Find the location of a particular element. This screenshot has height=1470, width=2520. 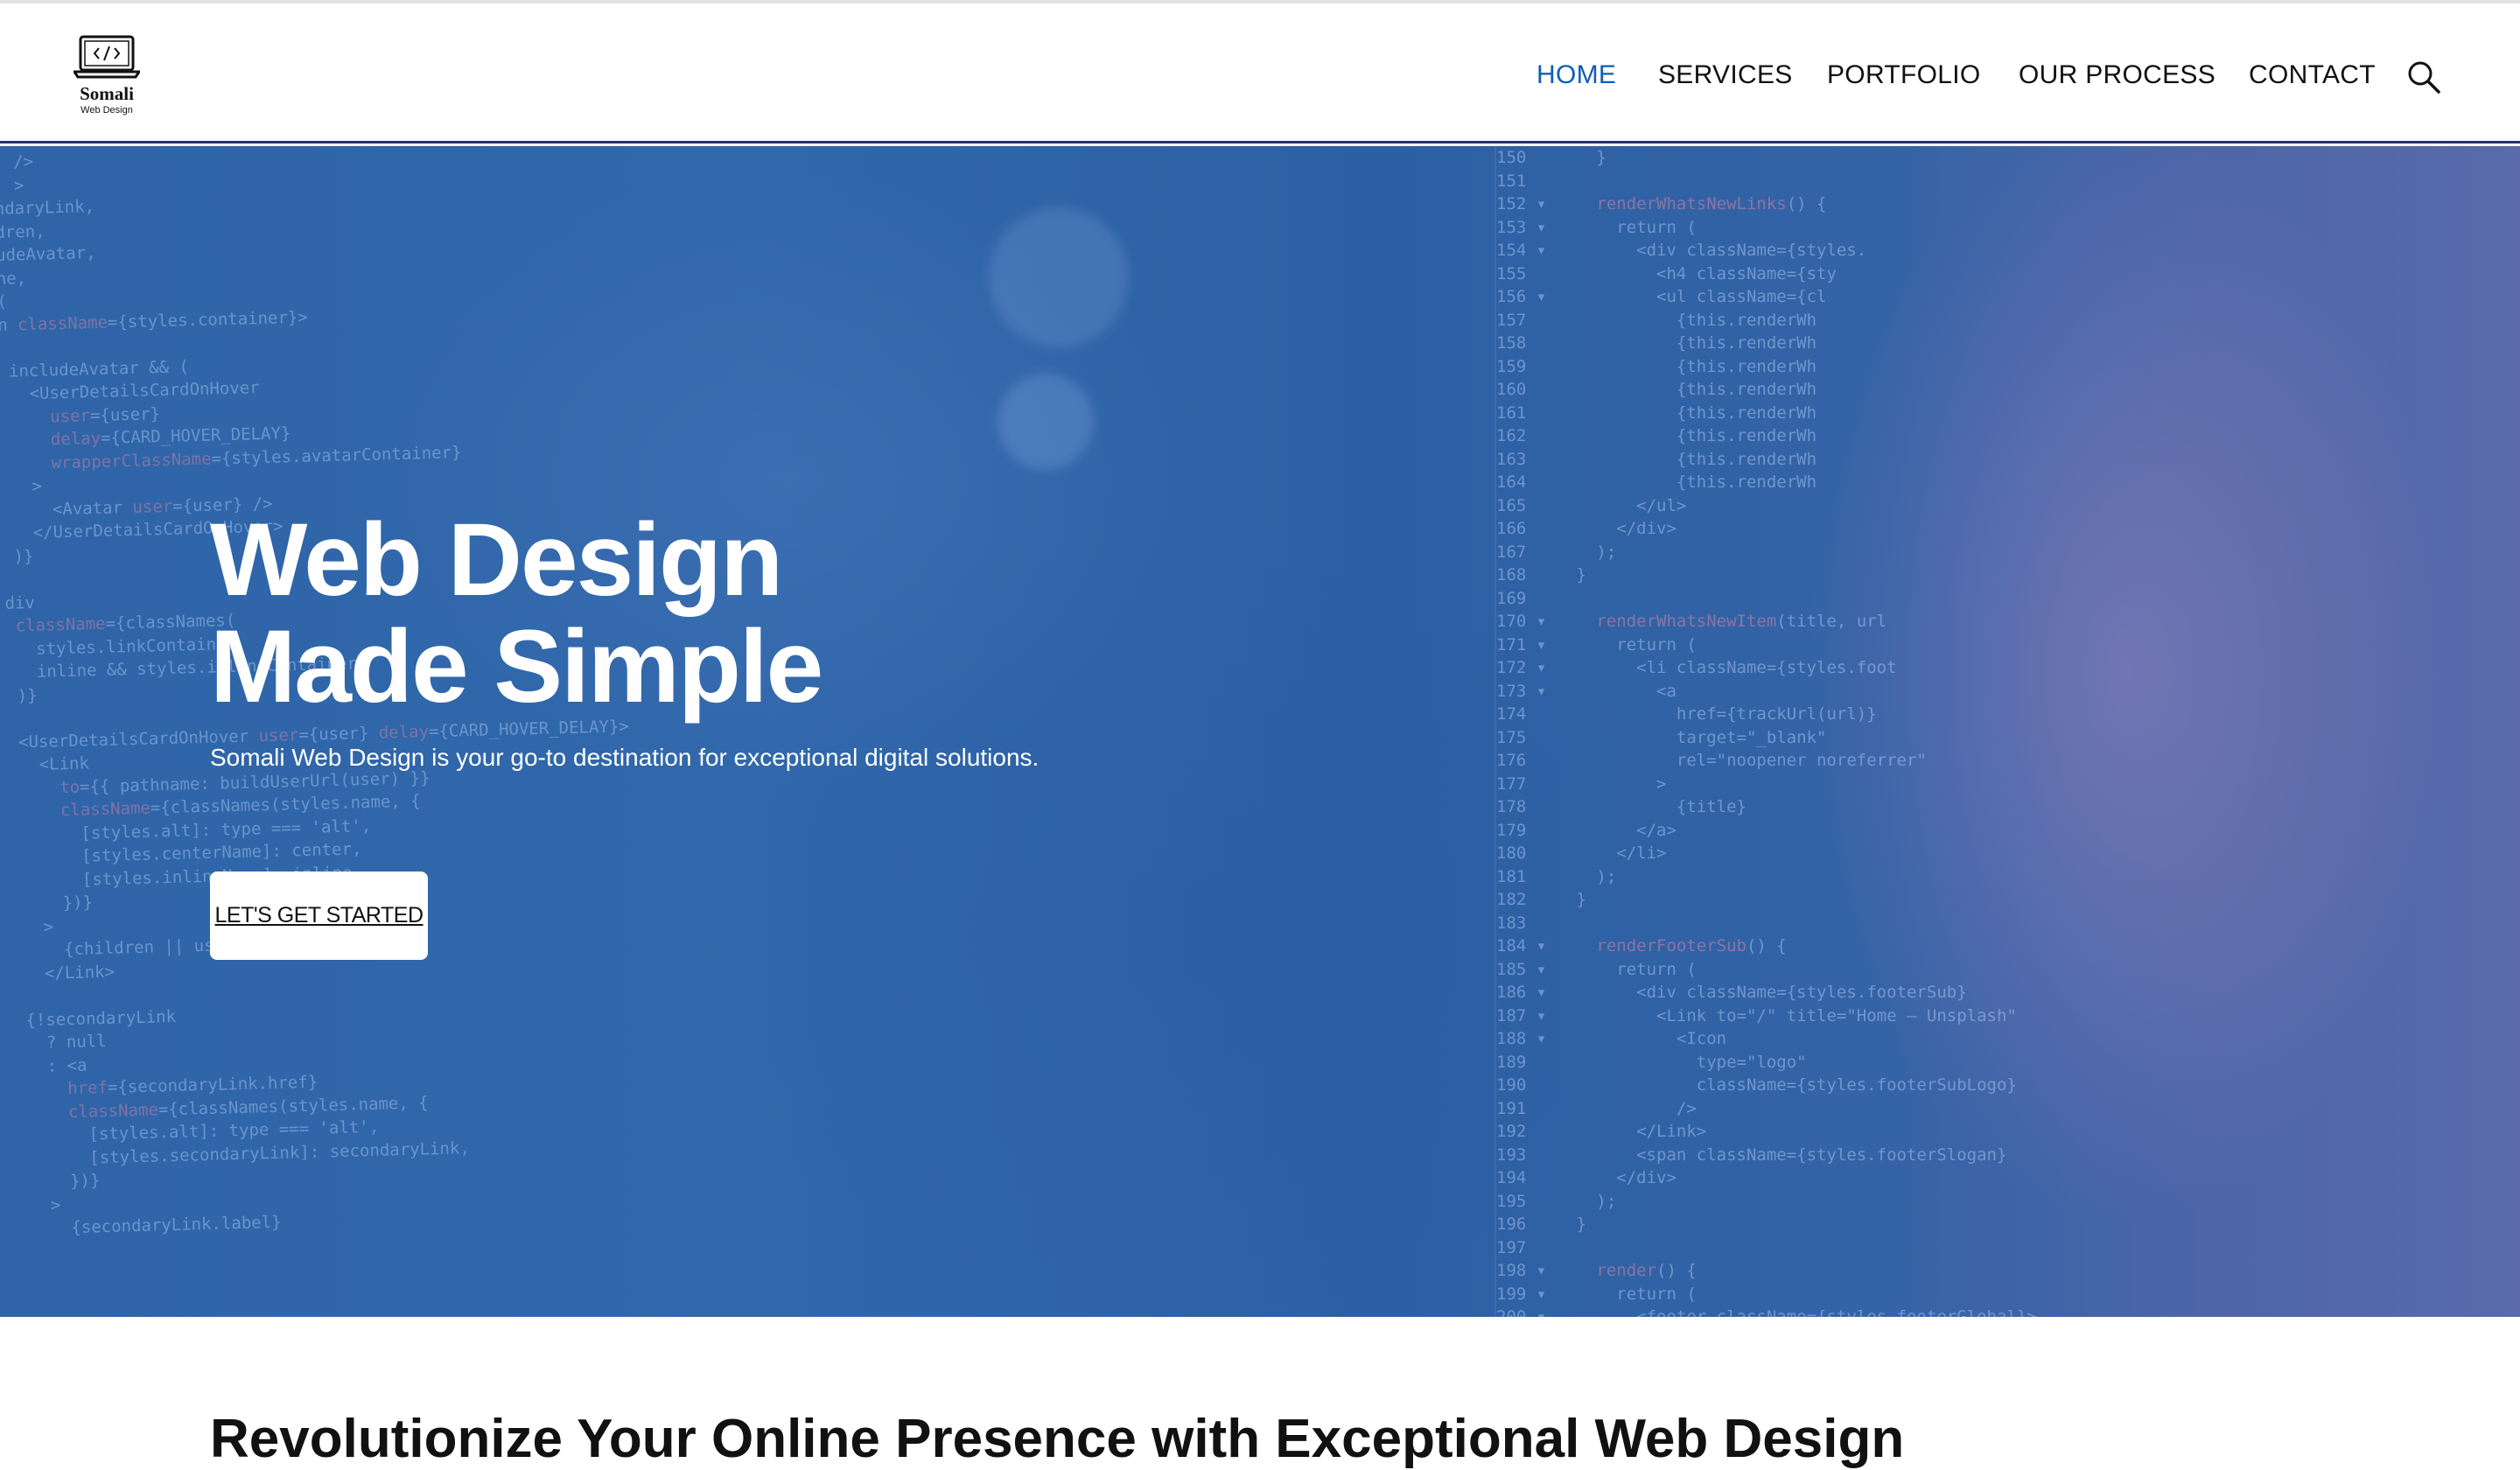

nav-item-services: SERVICES is located at coordinates (1725, 75).